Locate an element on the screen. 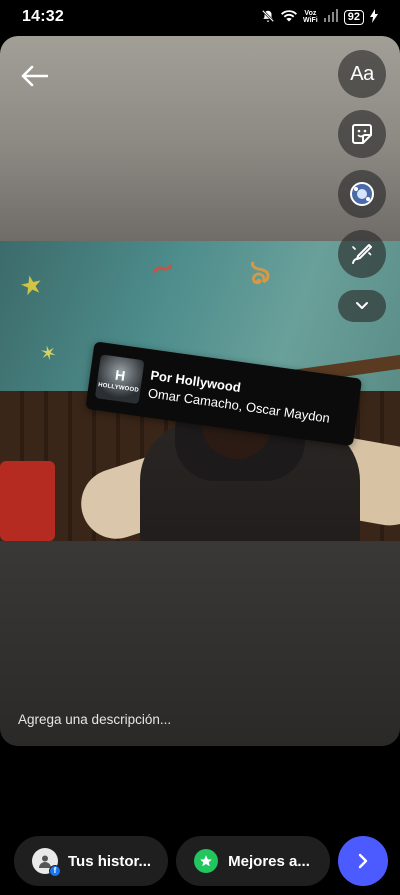 The image size is (400, 895). wifi-icon is located at coordinates (289, 17).